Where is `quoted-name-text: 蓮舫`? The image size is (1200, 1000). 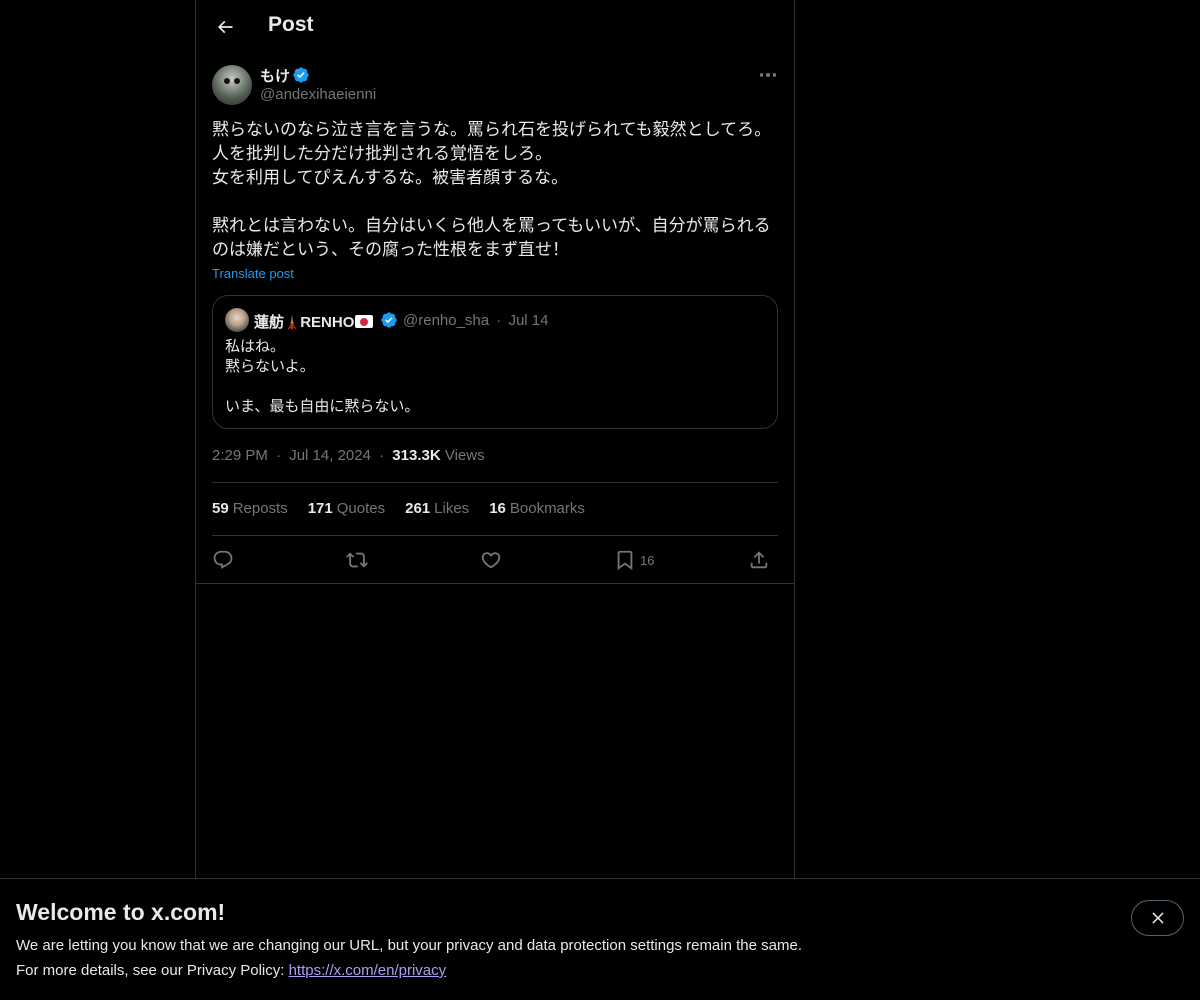 quoted-name-text: 蓮舫 is located at coordinates (269, 322).